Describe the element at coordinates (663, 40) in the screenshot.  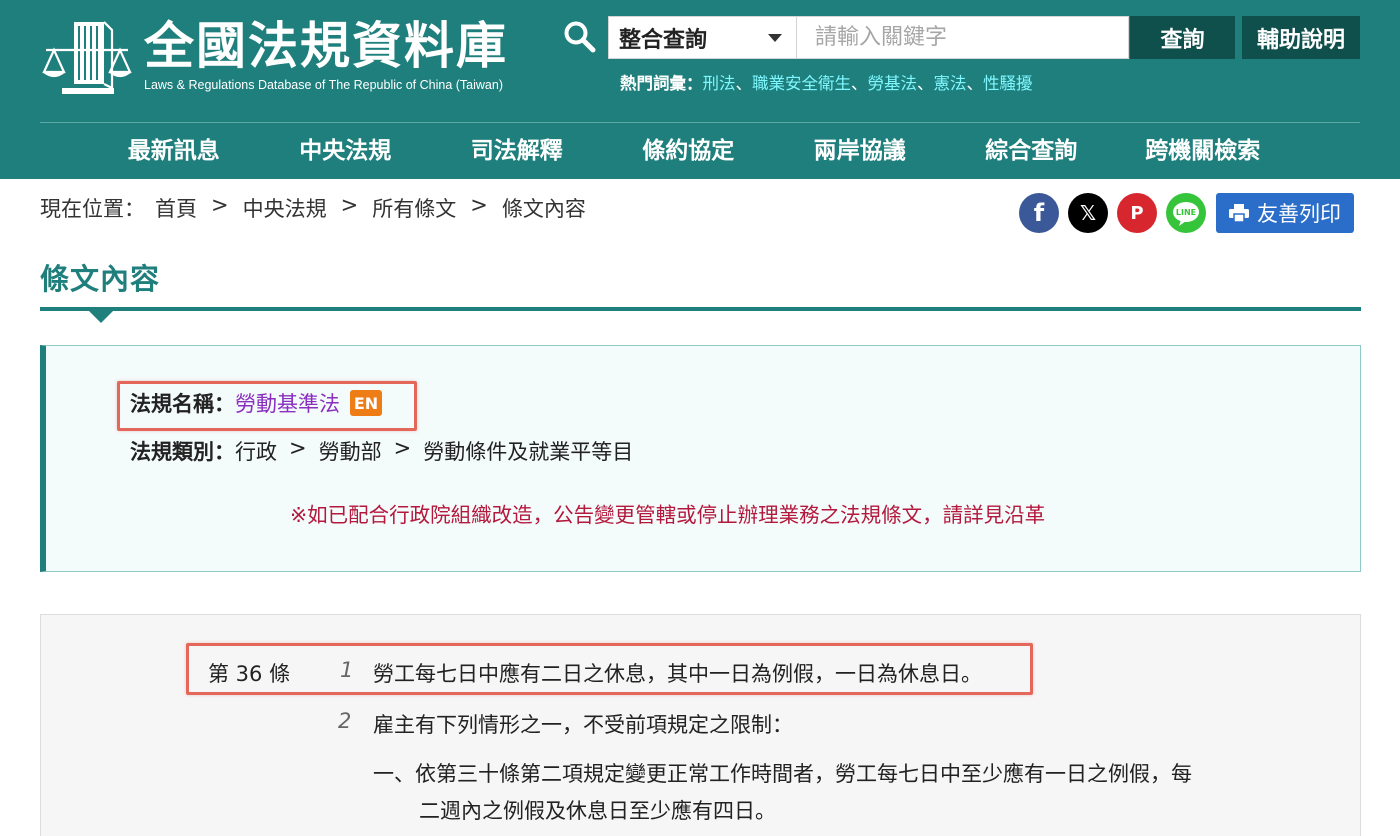
I see `search-scope-value: 整合查詢` at that location.